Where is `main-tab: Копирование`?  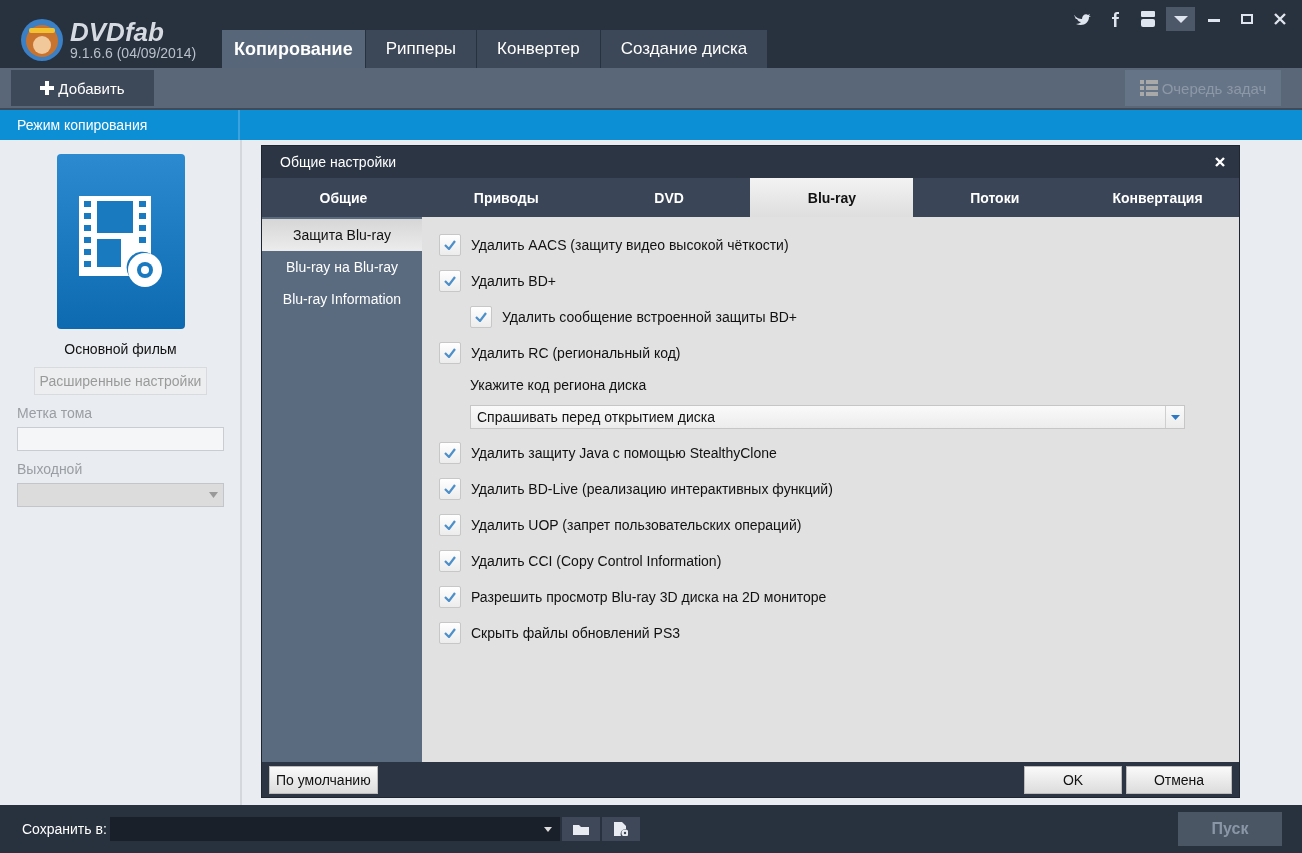
main-tab: Копирование is located at coordinates (293, 49).